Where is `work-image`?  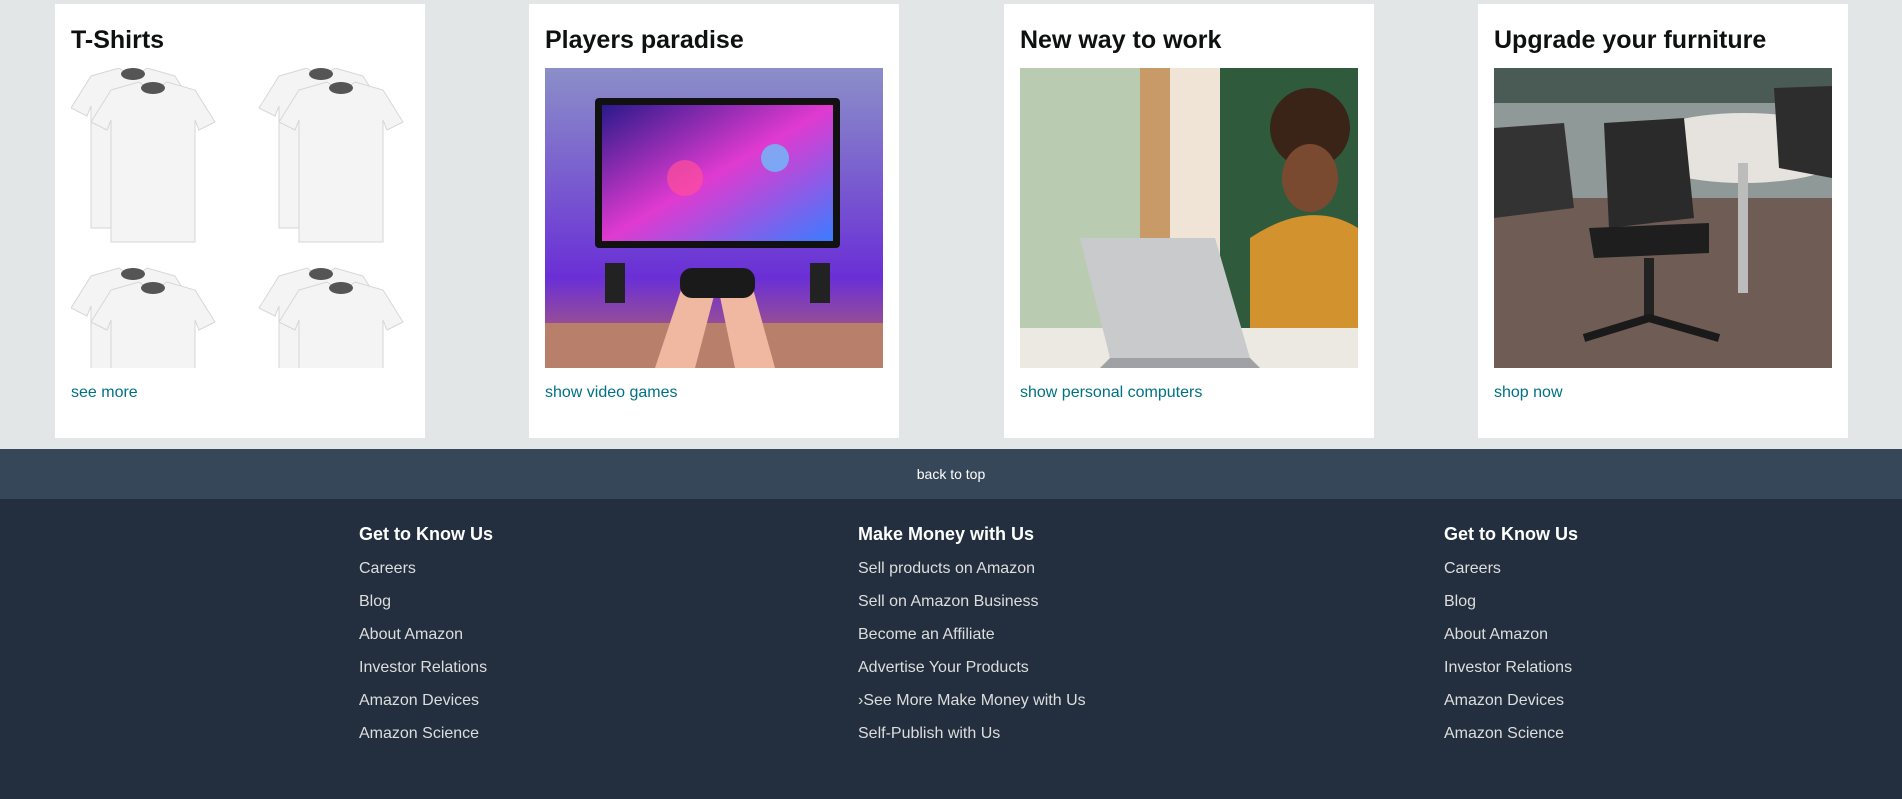 work-image is located at coordinates (1189, 218).